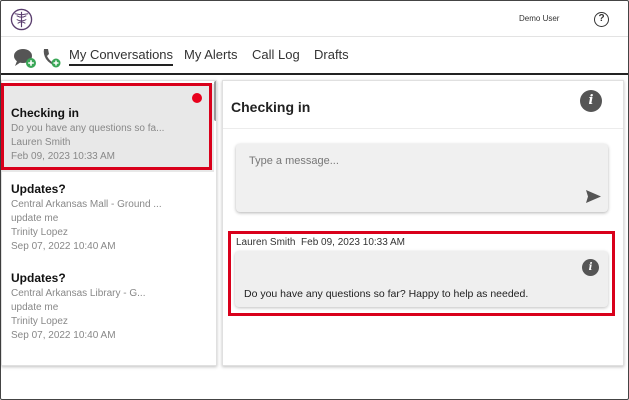 The image size is (629, 400). What do you see at coordinates (215, 101) in the screenshot?
I see `list-scrollbar` at bounding box center [215, 101].